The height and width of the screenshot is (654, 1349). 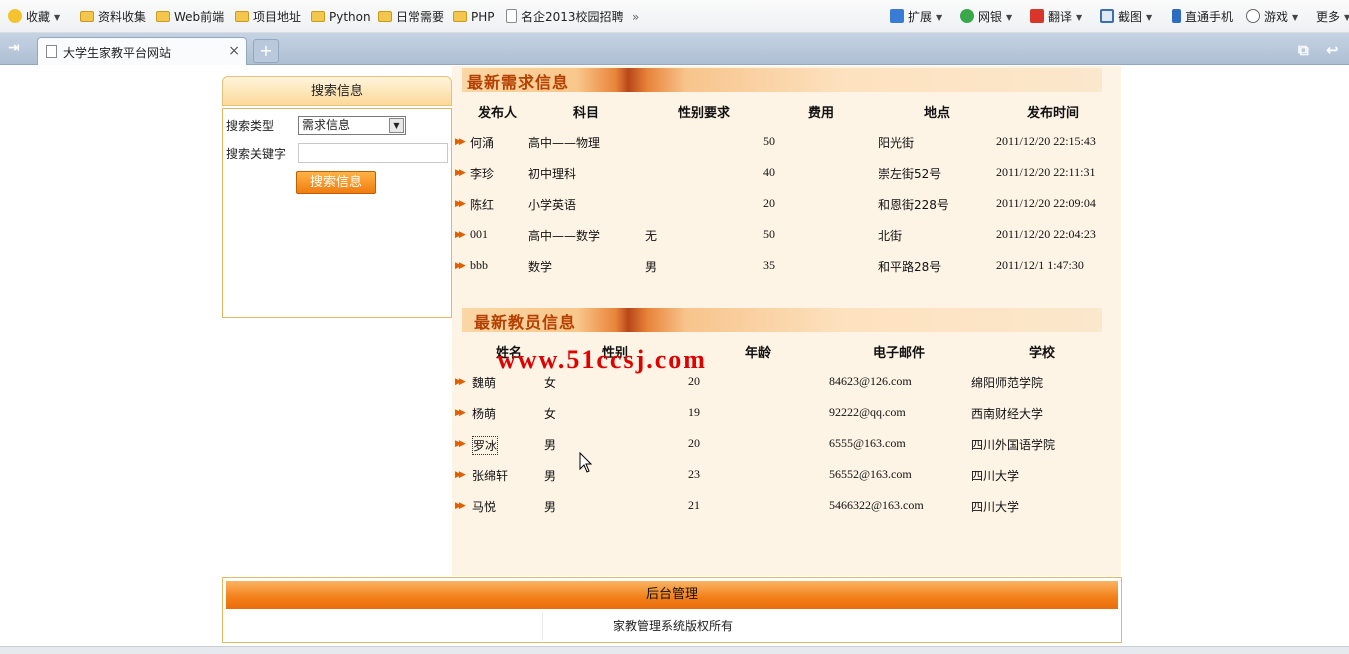 I want to click on search-type-label: 搜索类型, so click(x=250, y=126).